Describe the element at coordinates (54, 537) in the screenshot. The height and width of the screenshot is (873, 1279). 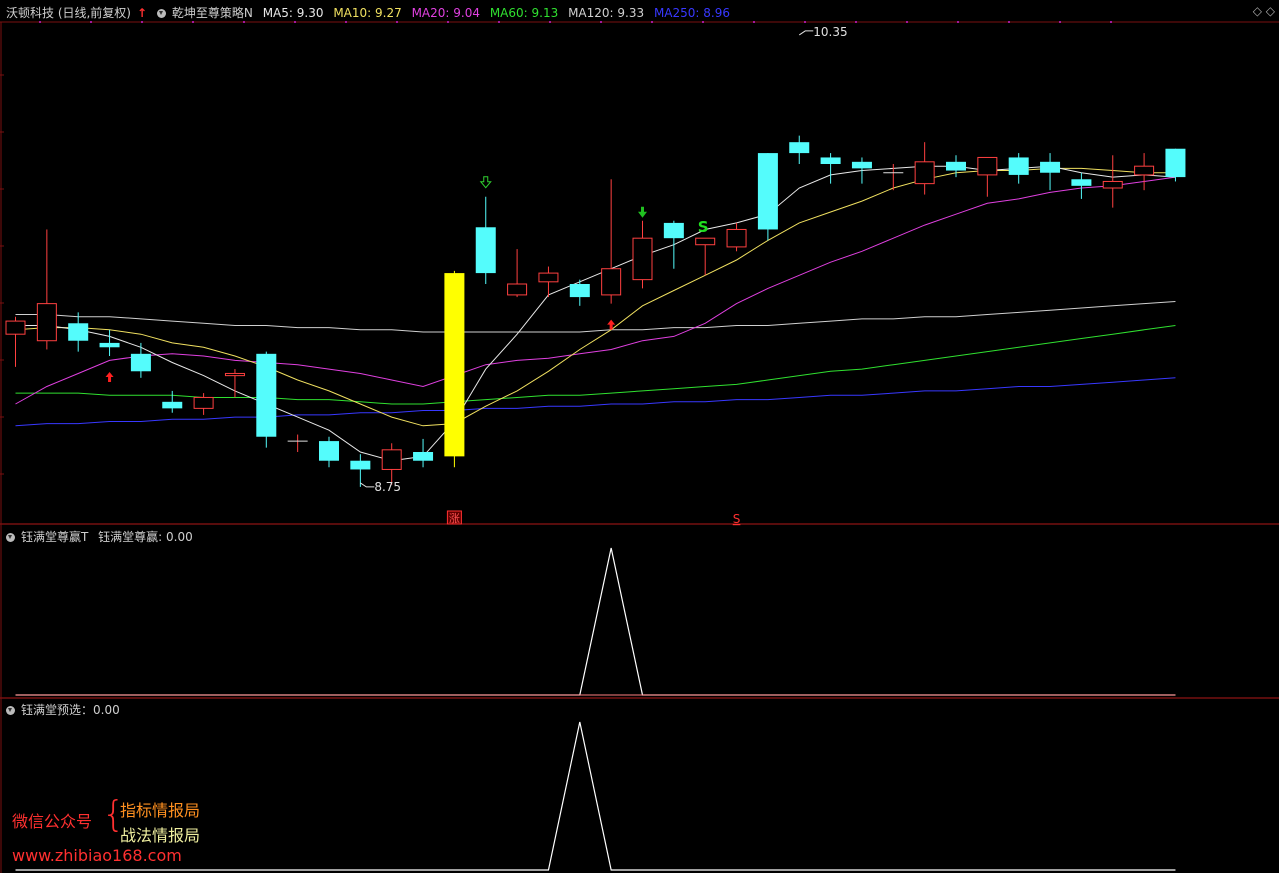
I see `panel2-title: 钰满堂尊赢T` at that location.